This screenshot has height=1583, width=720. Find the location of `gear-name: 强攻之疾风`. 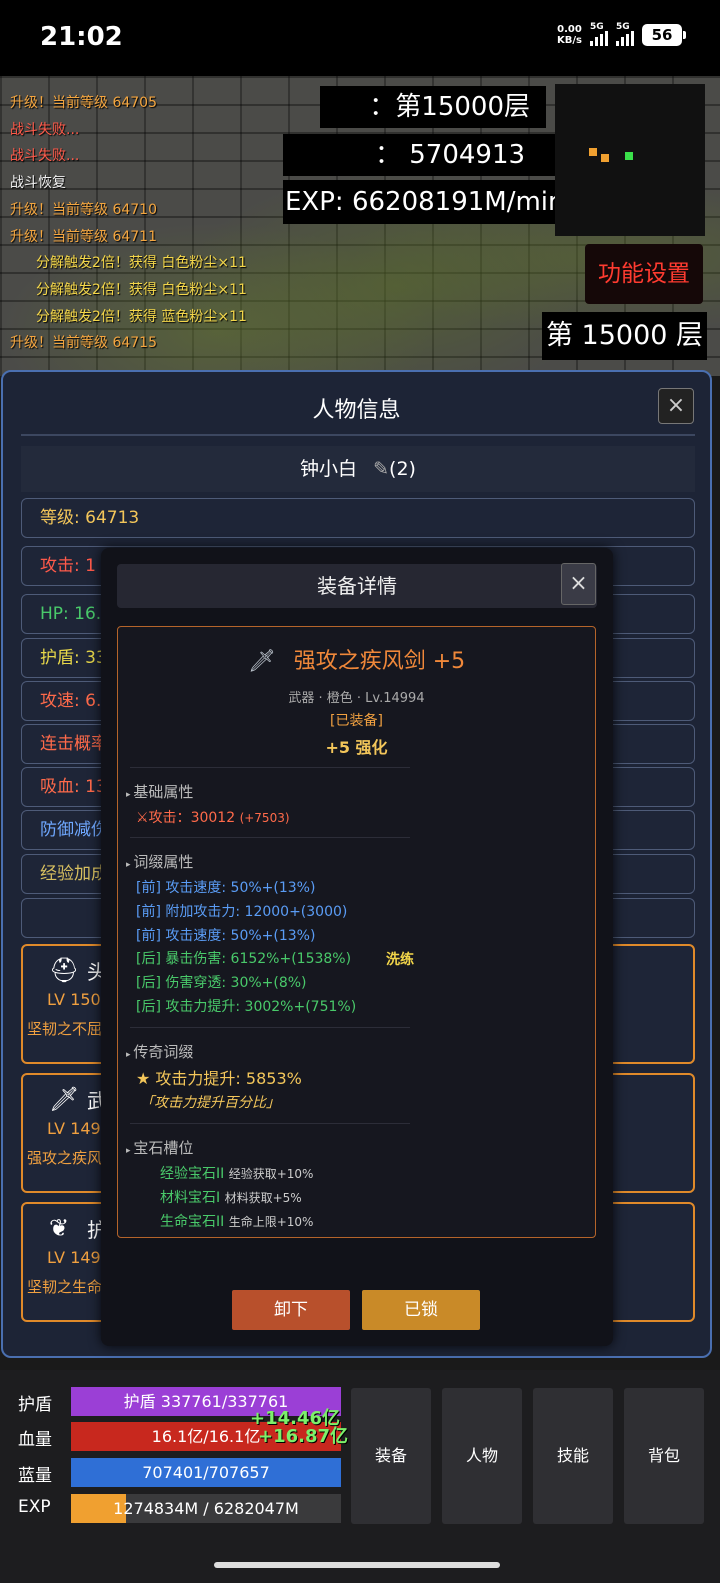

gear-name: 强攻之疾风 is located at coordinates (65, 1158).